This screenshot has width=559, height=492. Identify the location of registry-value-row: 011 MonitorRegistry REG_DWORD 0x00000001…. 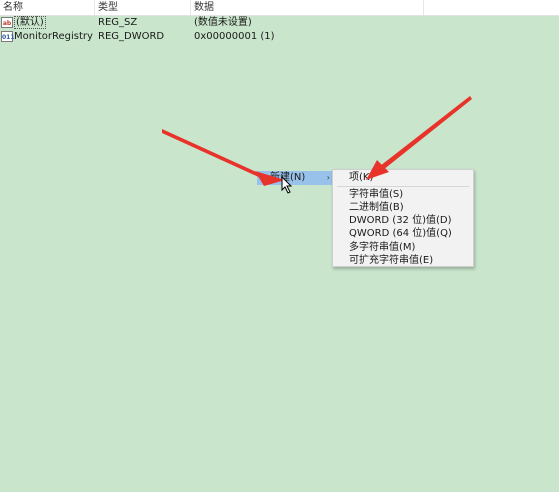
(279, 37).